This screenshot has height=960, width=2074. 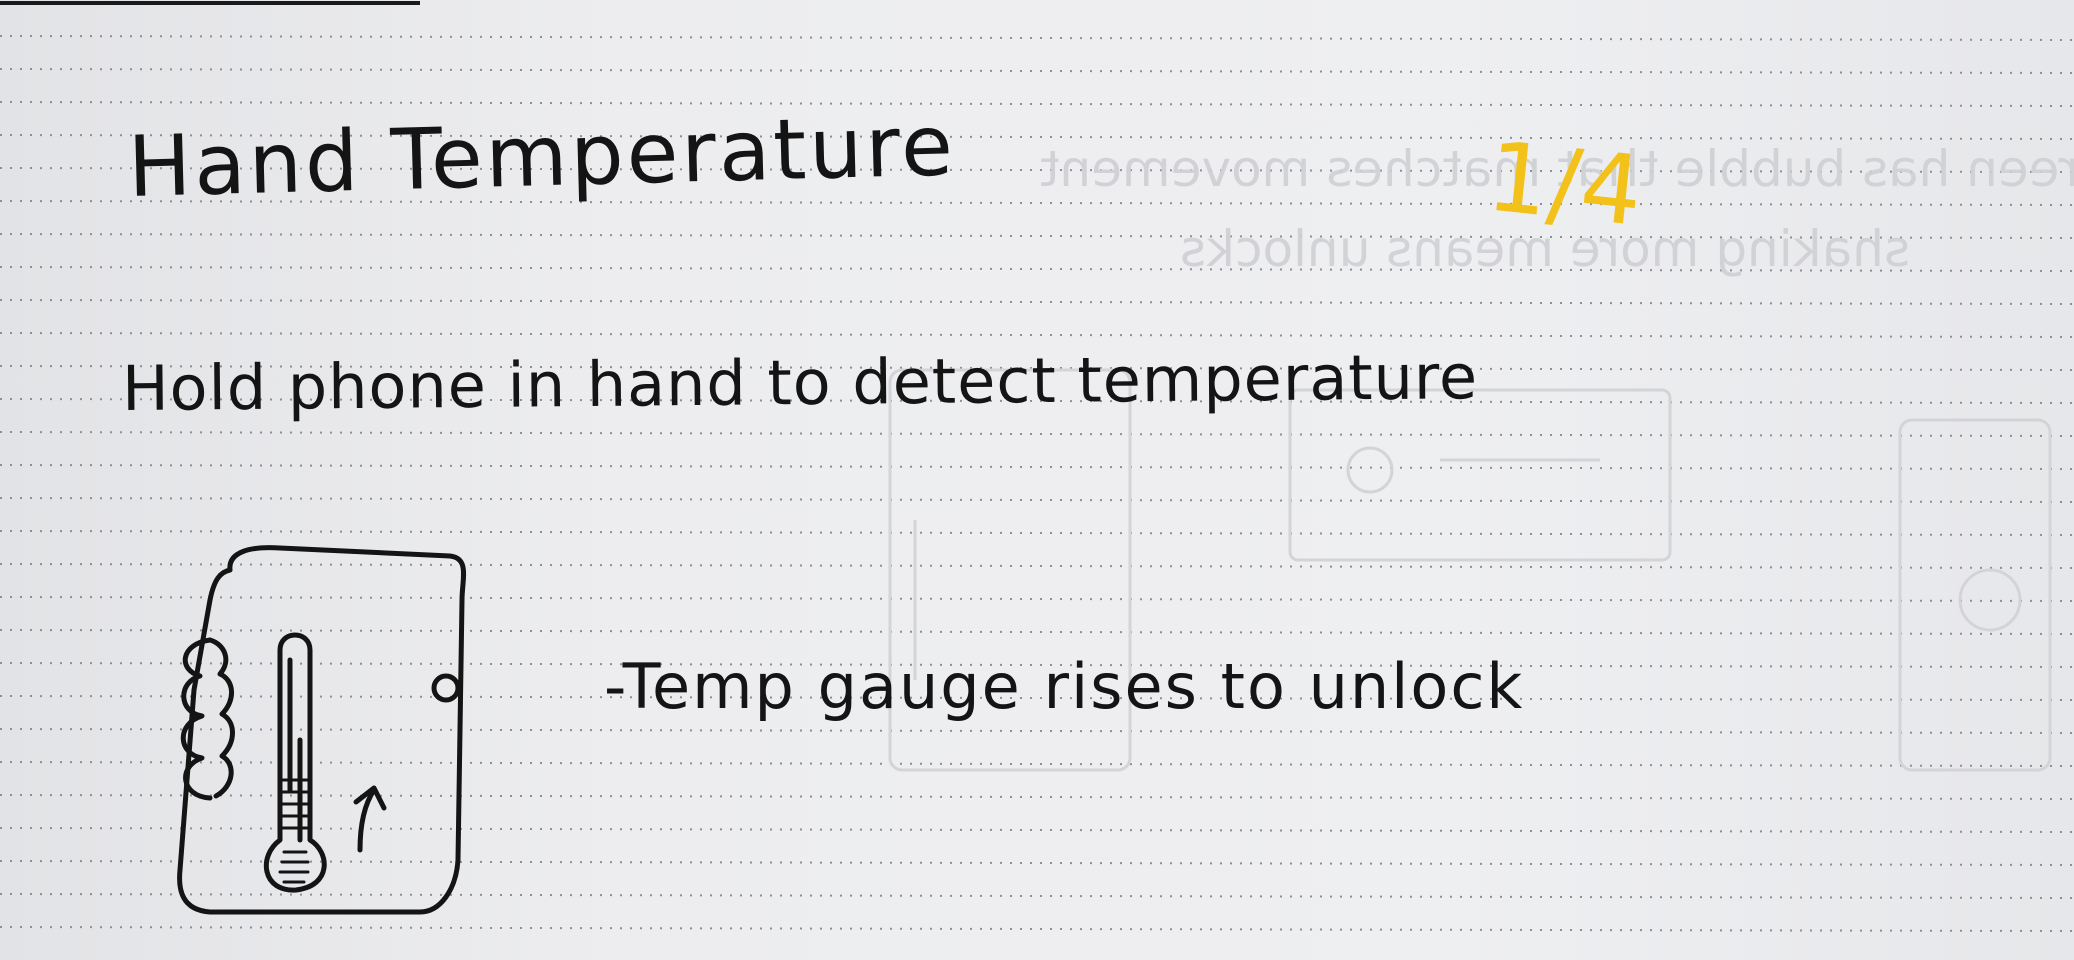 What do you see at coordinates (800, 382) in the screenshot?
I see `instruction-text: Hold phone in hand to detect temperature` at bounding box center [800, 382].